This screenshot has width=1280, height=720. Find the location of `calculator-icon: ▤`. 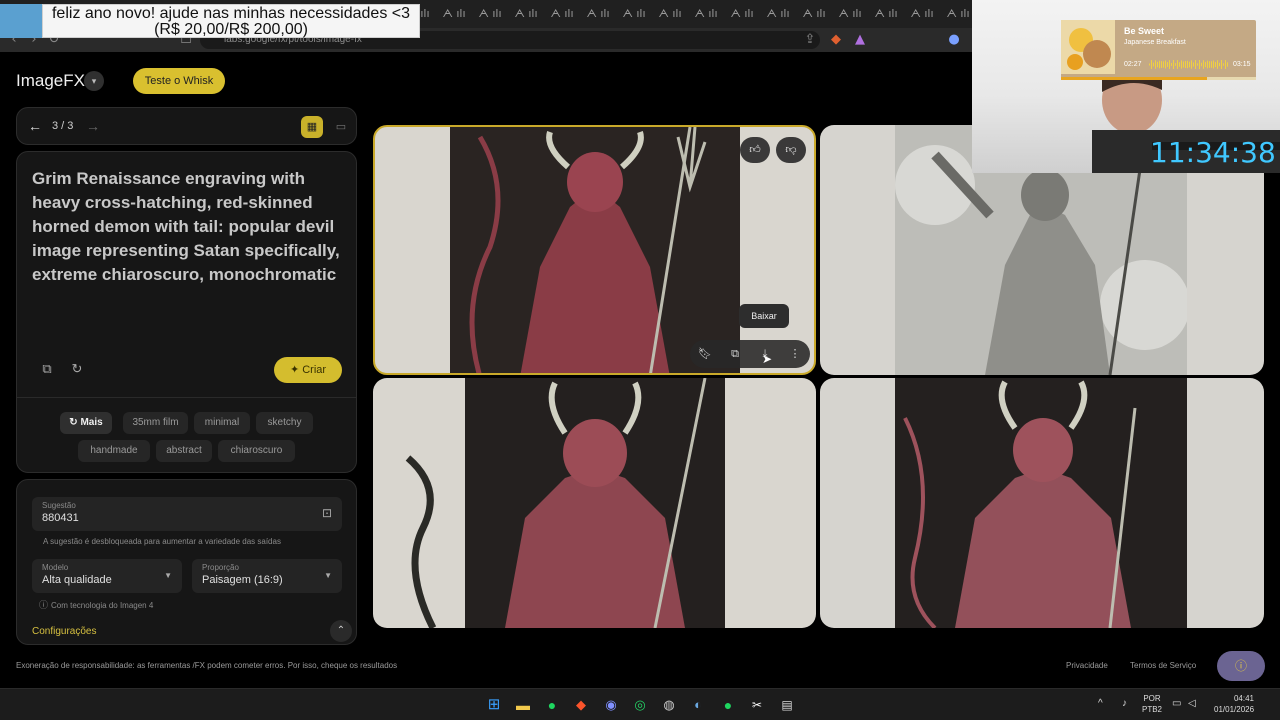

calculator-icon: ▤ is located at coordinates (787, 705).